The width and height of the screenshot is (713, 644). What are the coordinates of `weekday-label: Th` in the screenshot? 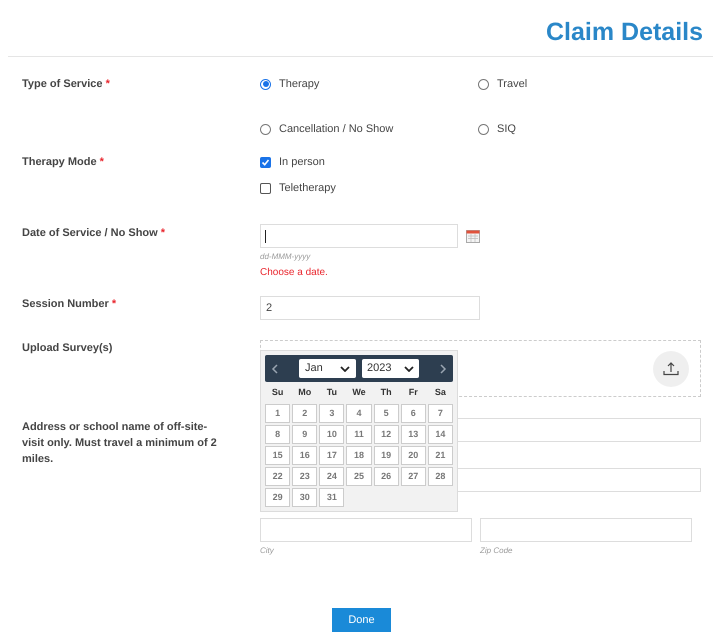 It's located at (386, 393).